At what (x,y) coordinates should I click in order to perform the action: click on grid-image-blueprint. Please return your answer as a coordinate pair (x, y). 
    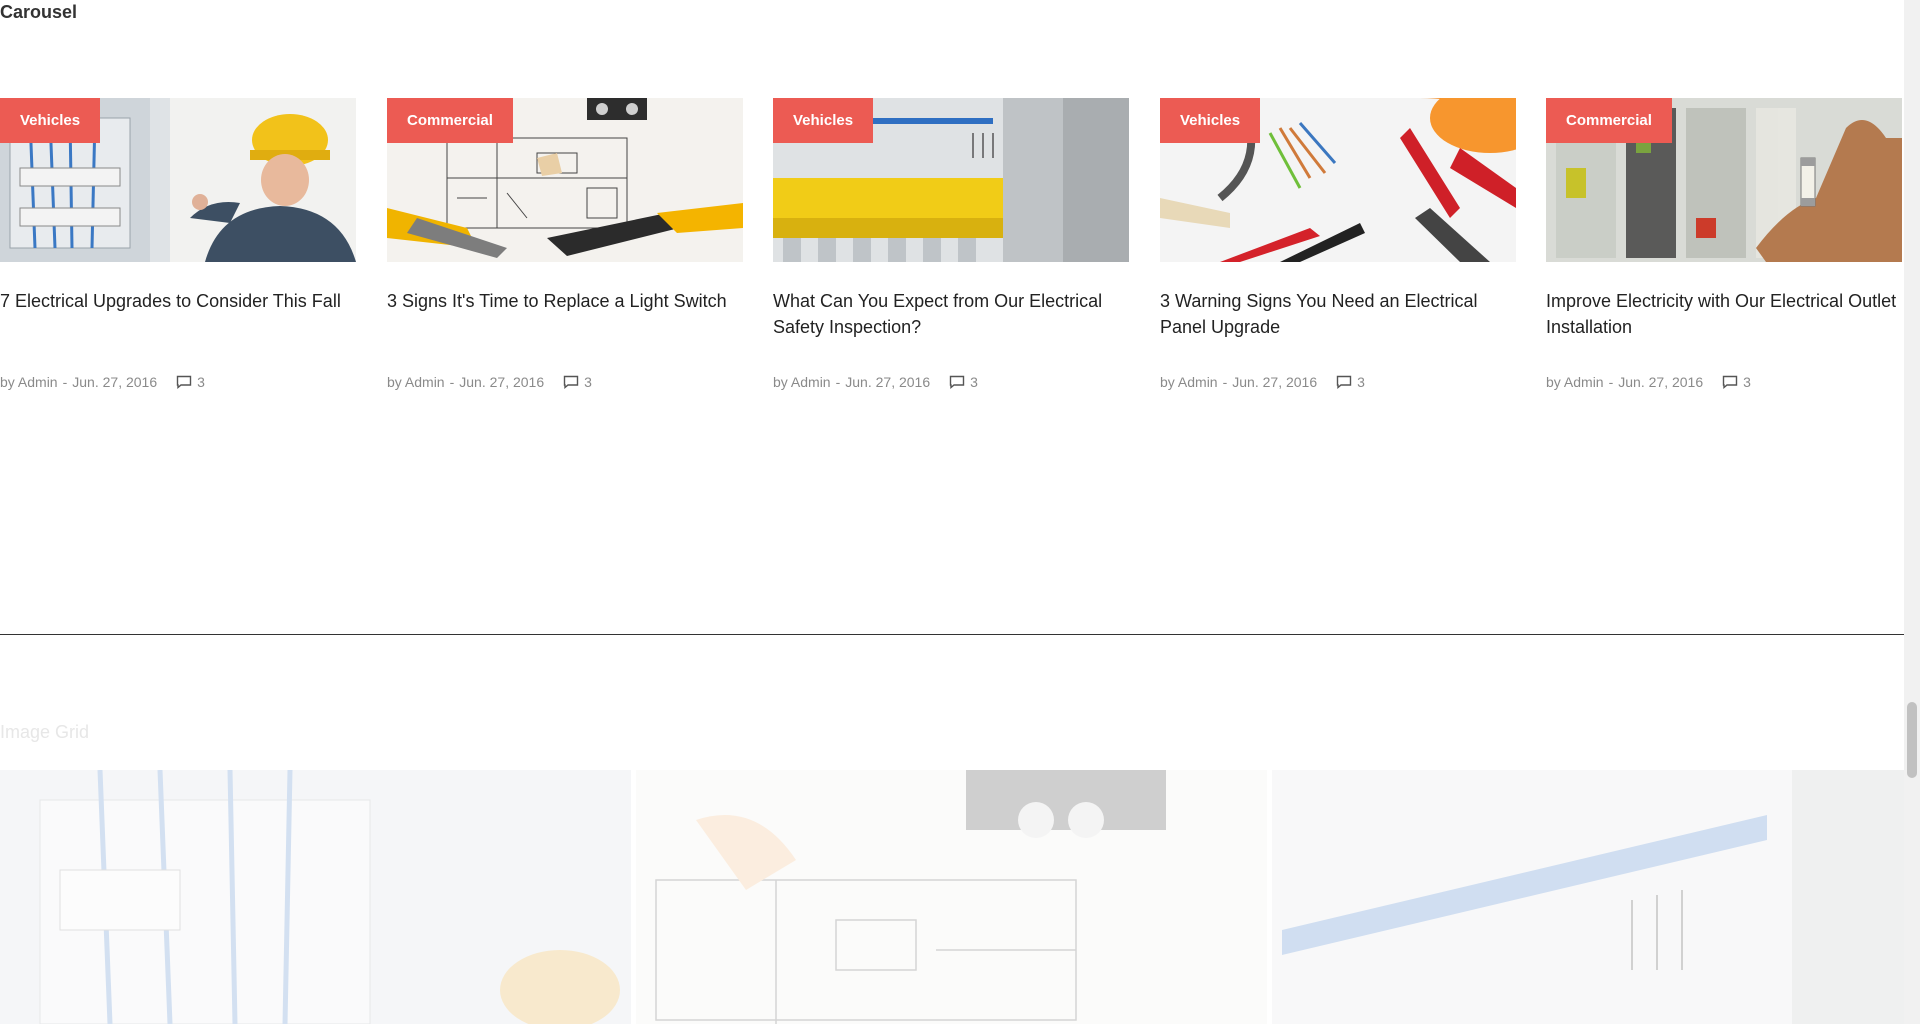
    Looking at the image, I should click on (951, 897).